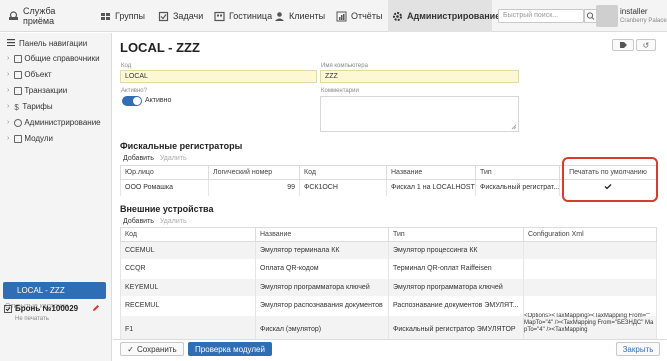  What do you see at coordinates (134, 91) in the screenshot?
I see `active-label: Активно?` at bounding box center [134, 91].